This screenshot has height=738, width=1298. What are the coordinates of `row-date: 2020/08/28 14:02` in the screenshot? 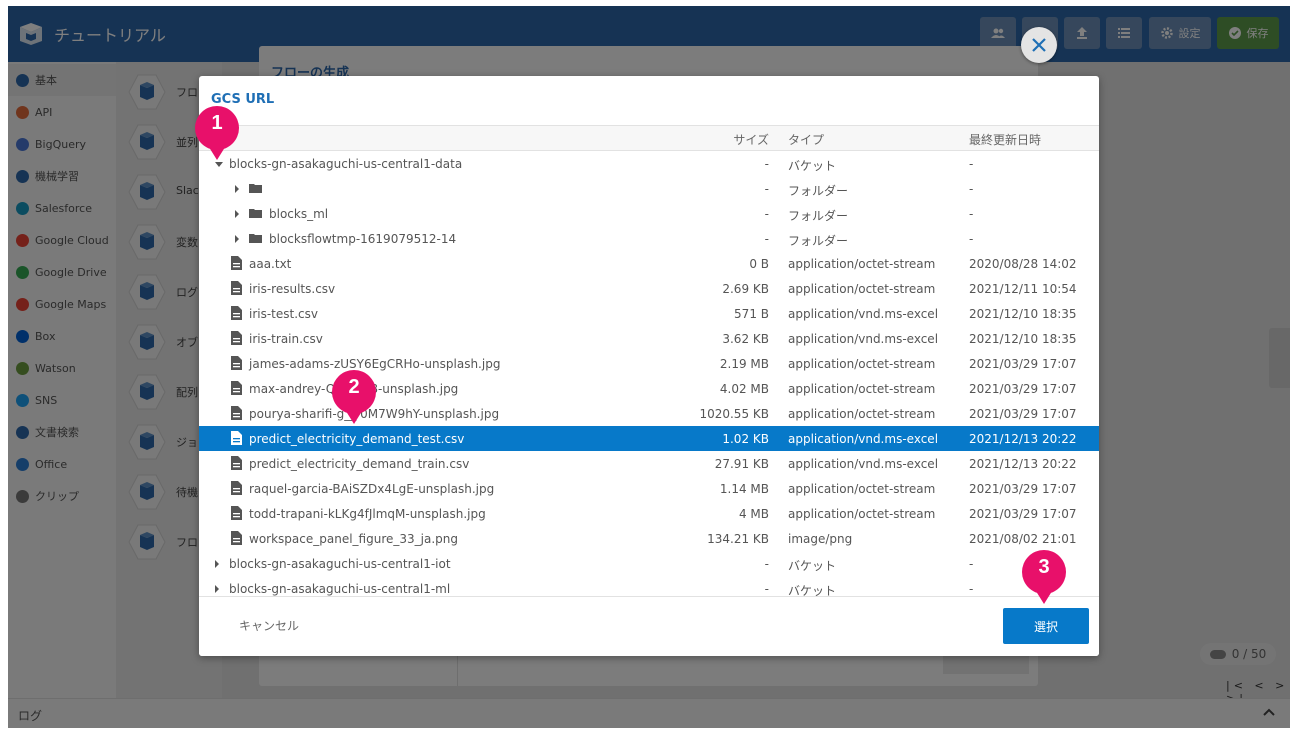 It's located at (1023, 264).